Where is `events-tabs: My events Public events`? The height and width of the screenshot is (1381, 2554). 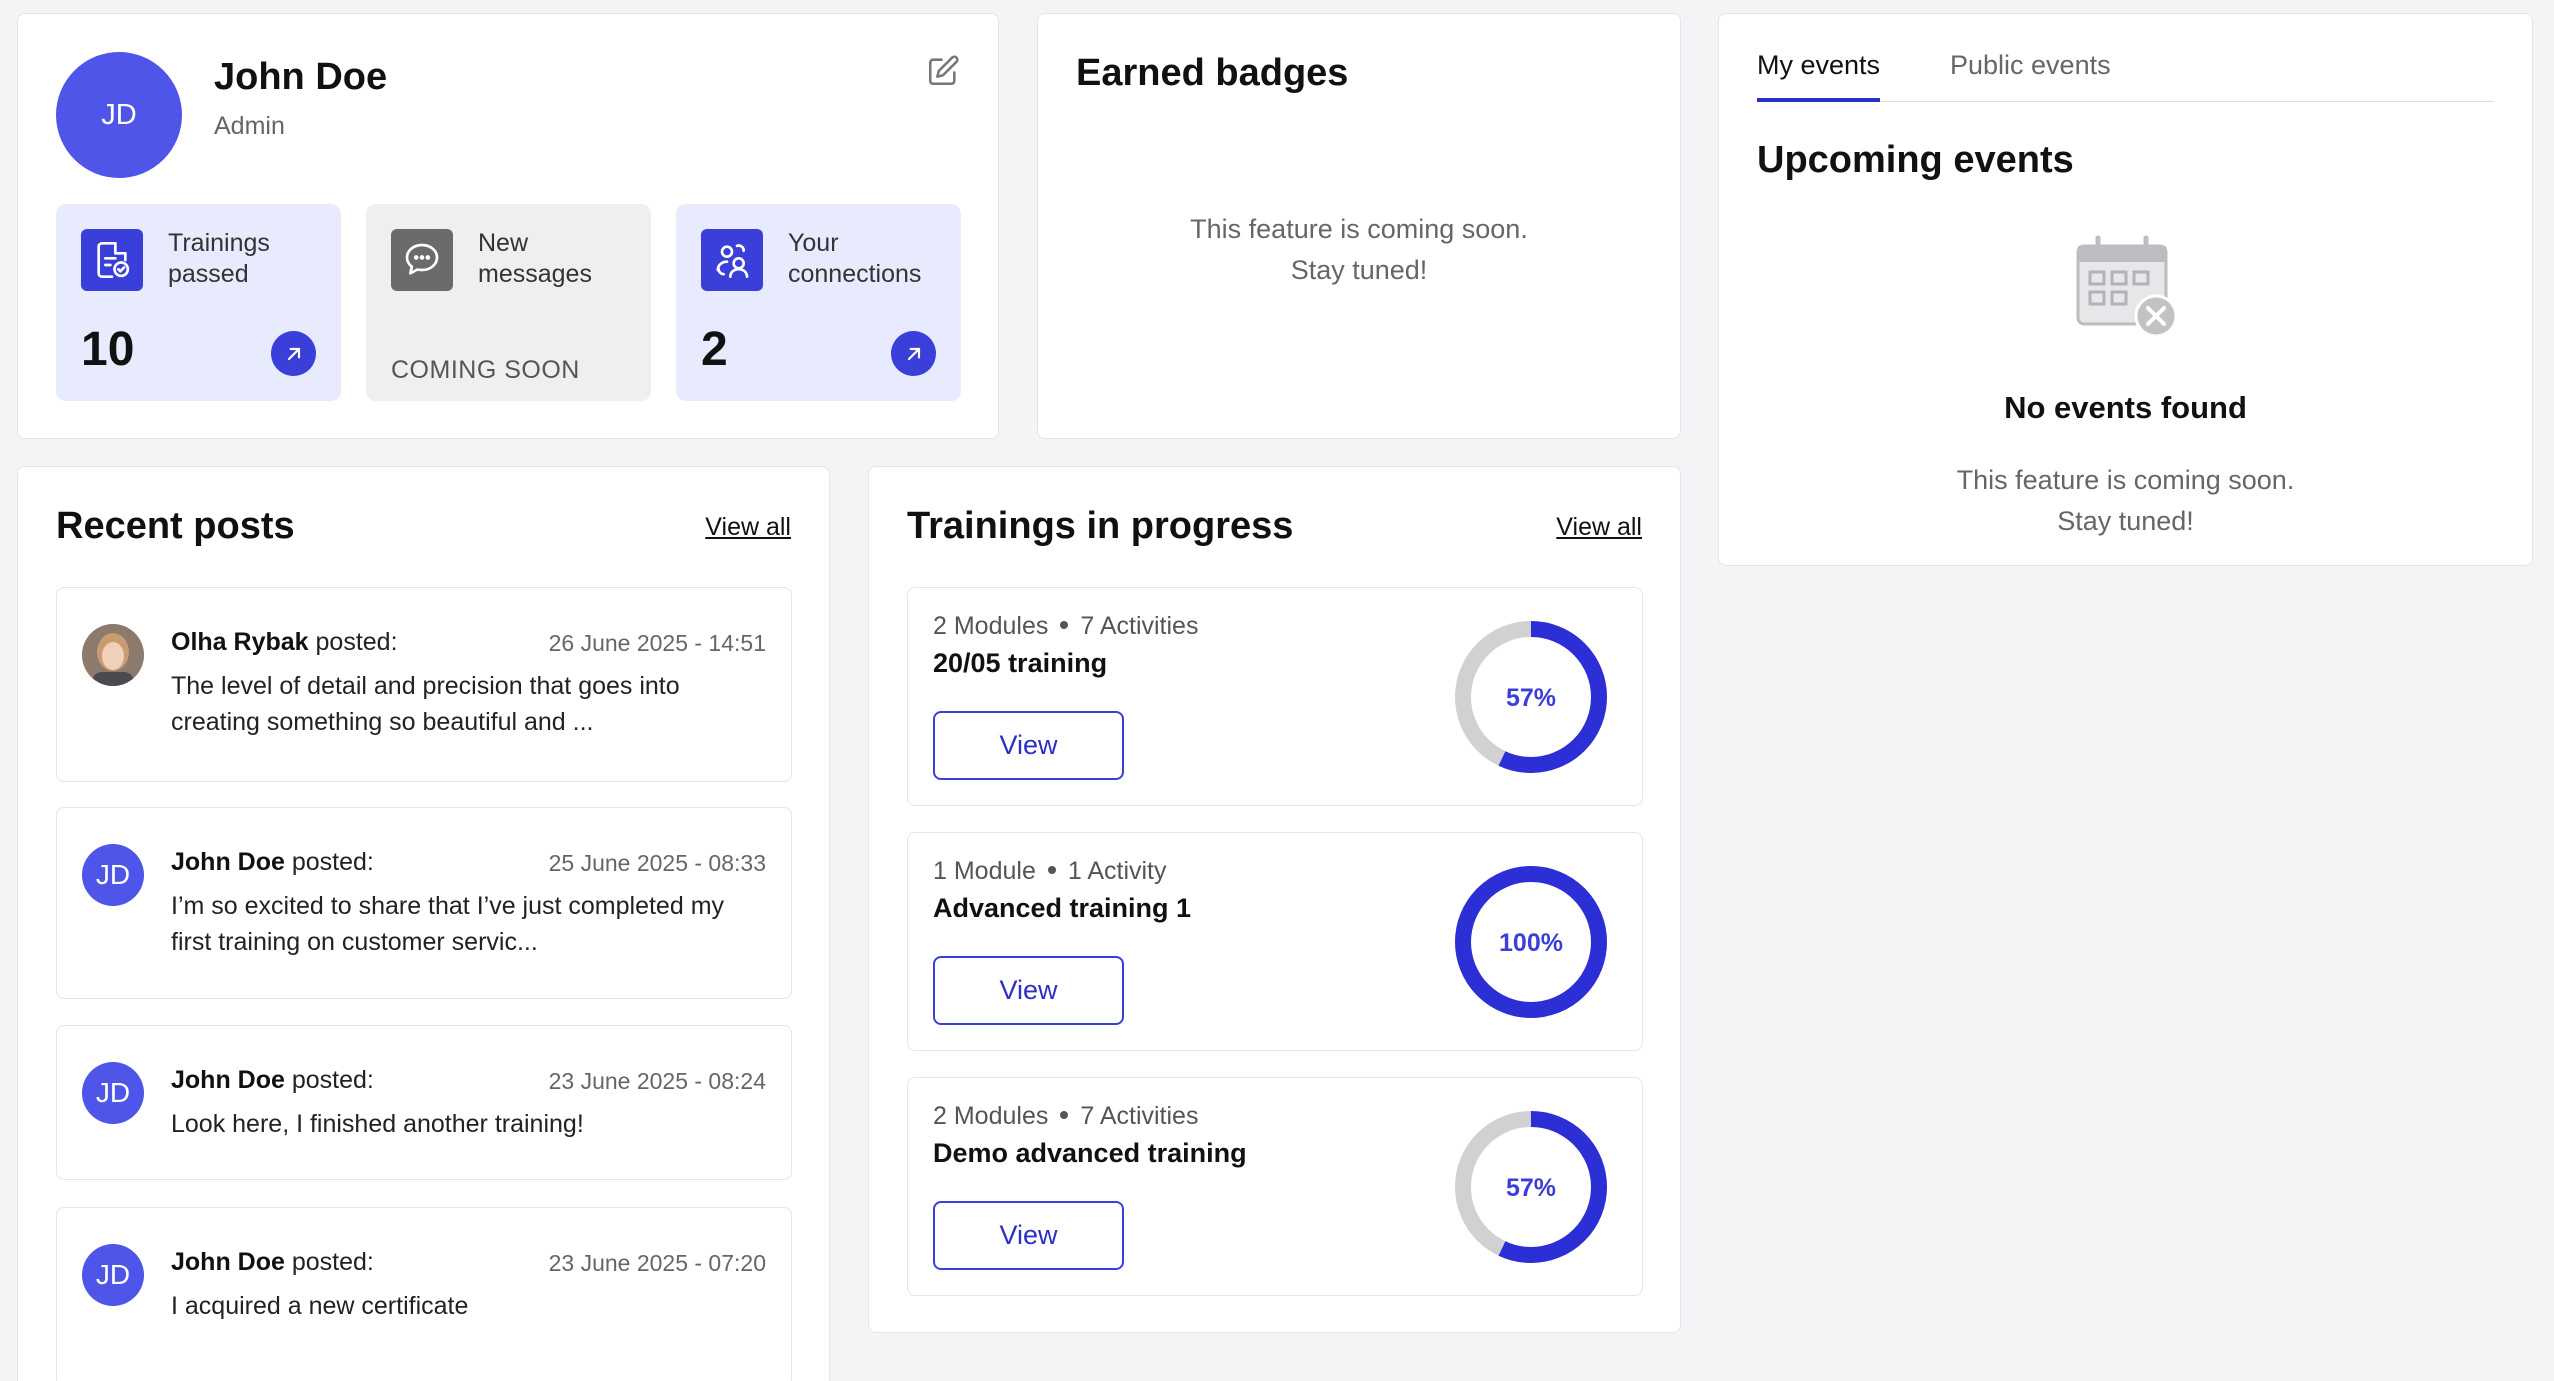 events-tabs: My events Public events is located at coordinates (2125, 76).